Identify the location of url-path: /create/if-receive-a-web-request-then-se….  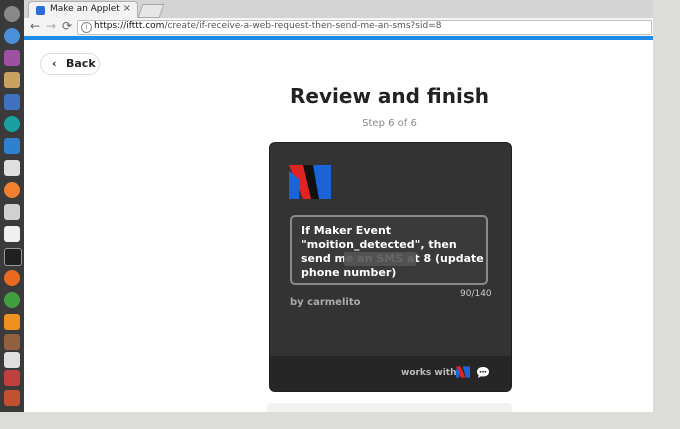
(303, 26).